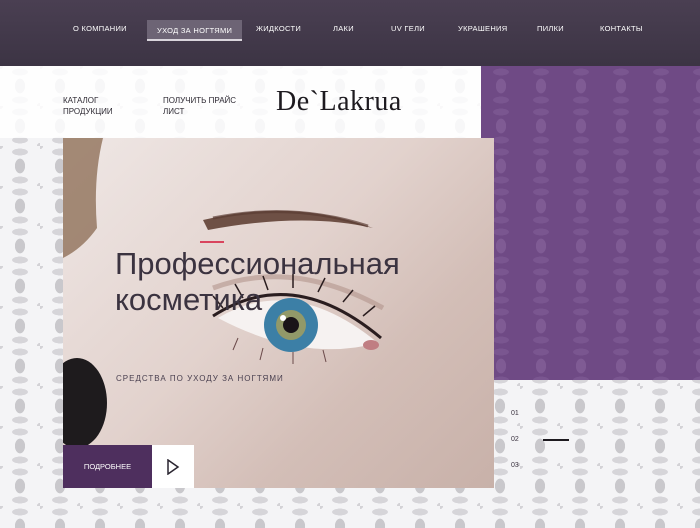 The height and width of the screenshot is (528, 700). Describe the element at coordinates (203, 106) in the screenshot. I see `price-list-link: ПОЛУЧИТЬ ПРАЙС ЛИСТ` at that location.